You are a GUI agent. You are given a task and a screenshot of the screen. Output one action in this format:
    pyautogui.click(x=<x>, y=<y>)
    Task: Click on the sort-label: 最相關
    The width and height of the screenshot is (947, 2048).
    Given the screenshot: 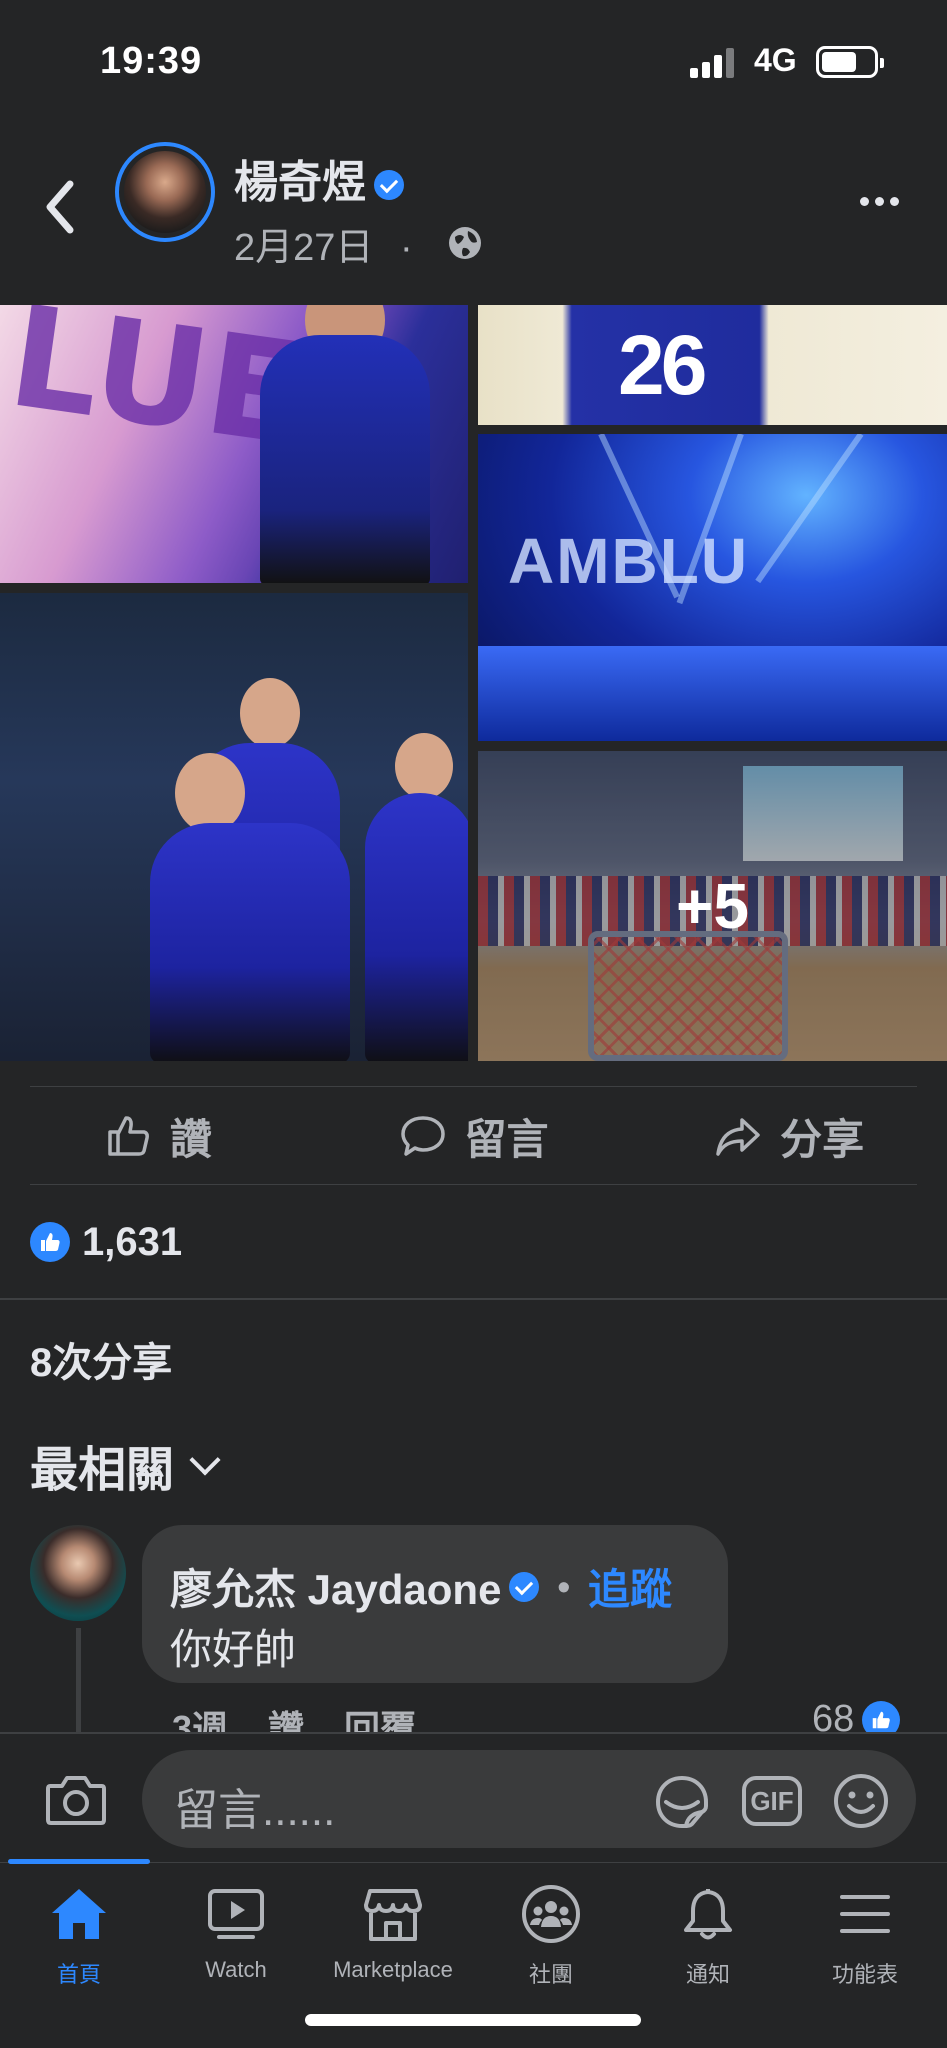 What is the action you would take?
    pyautogui.click(x=102, y=1470)
    